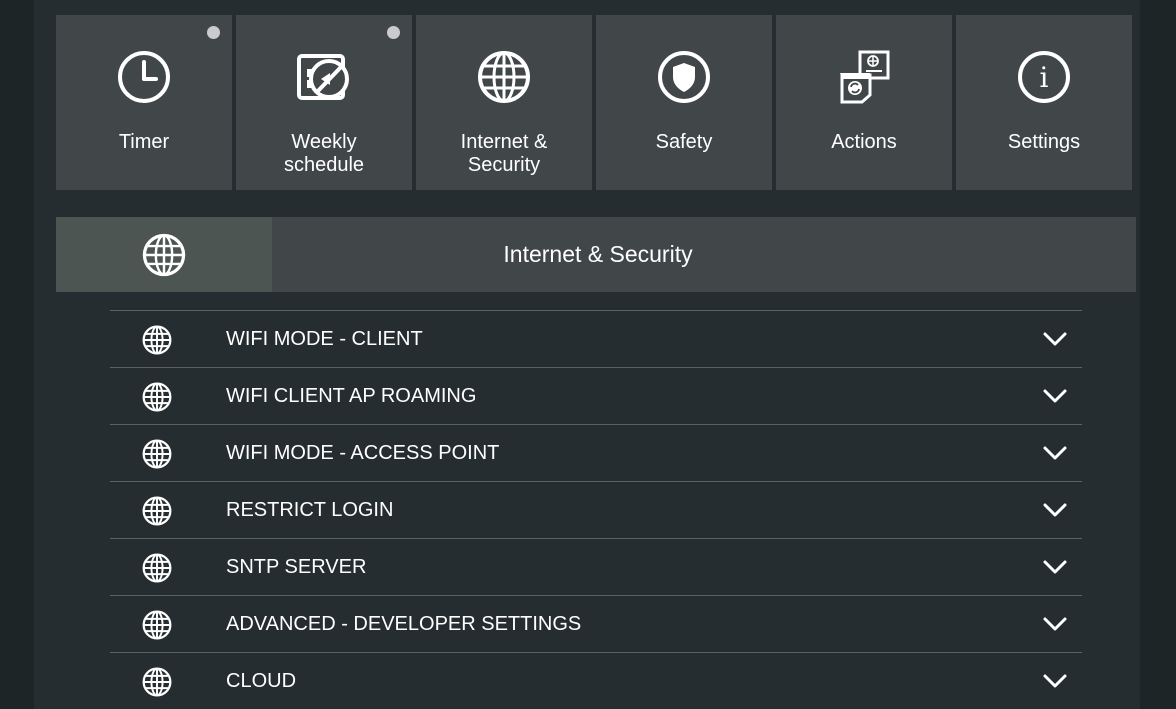 This screenshot has width=1176, height=709. What do you see at coordinates (144, 142) in the screenshot?
I see `tile-label: Timer` at bounding box center [144, 142].